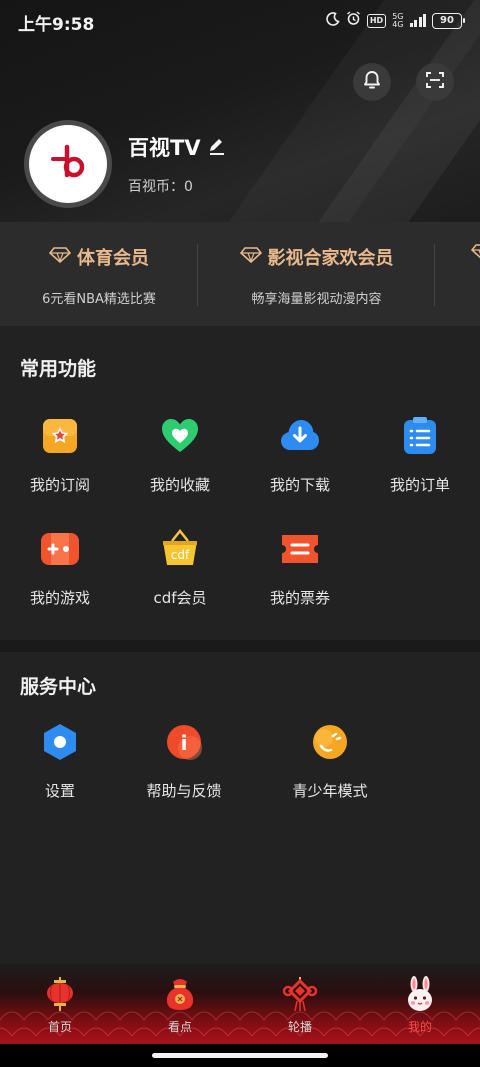 This screenshot has height=1067, width=480. What do you see at coordinates (299, 1027) in the screenshot?
I see `nav-label: 轮播` at bounding box center [299, 1027].